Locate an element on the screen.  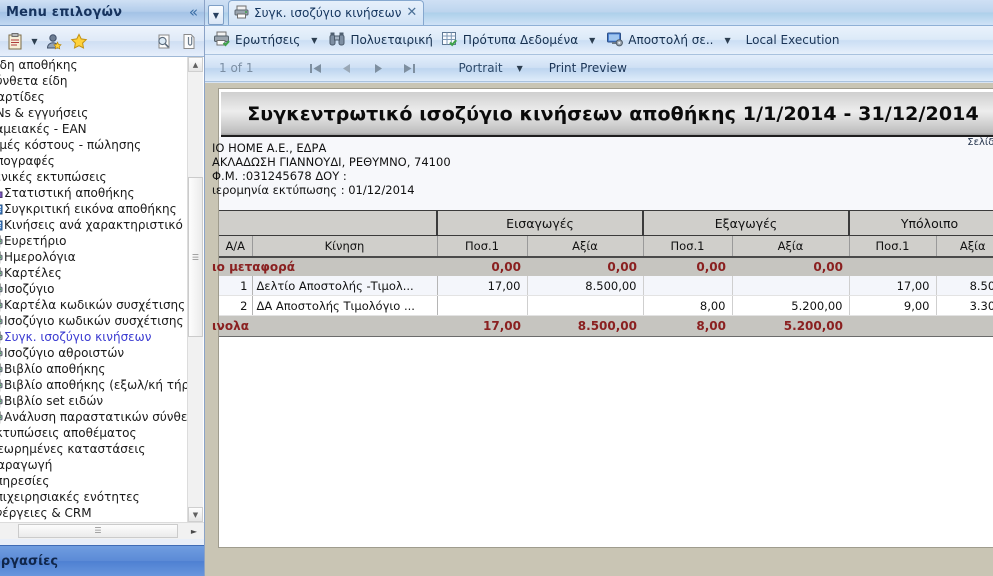
vertical-scroll-thumb: ☰ is located at coordinates (195, 257).